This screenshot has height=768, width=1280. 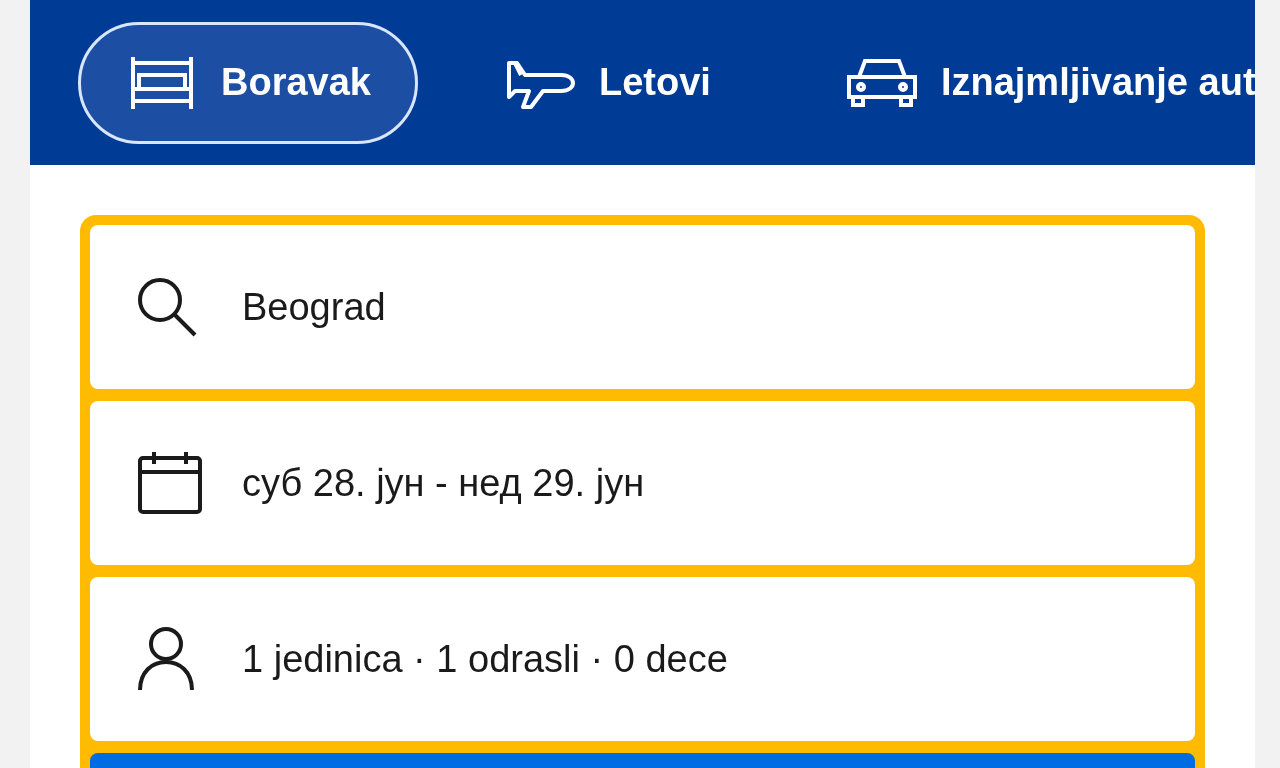 What do you see at coordinates (1026, 82) in the screenshot?
I see `nav-tab: Iznajmljivanje aut` at bounding box center [1026, 82].